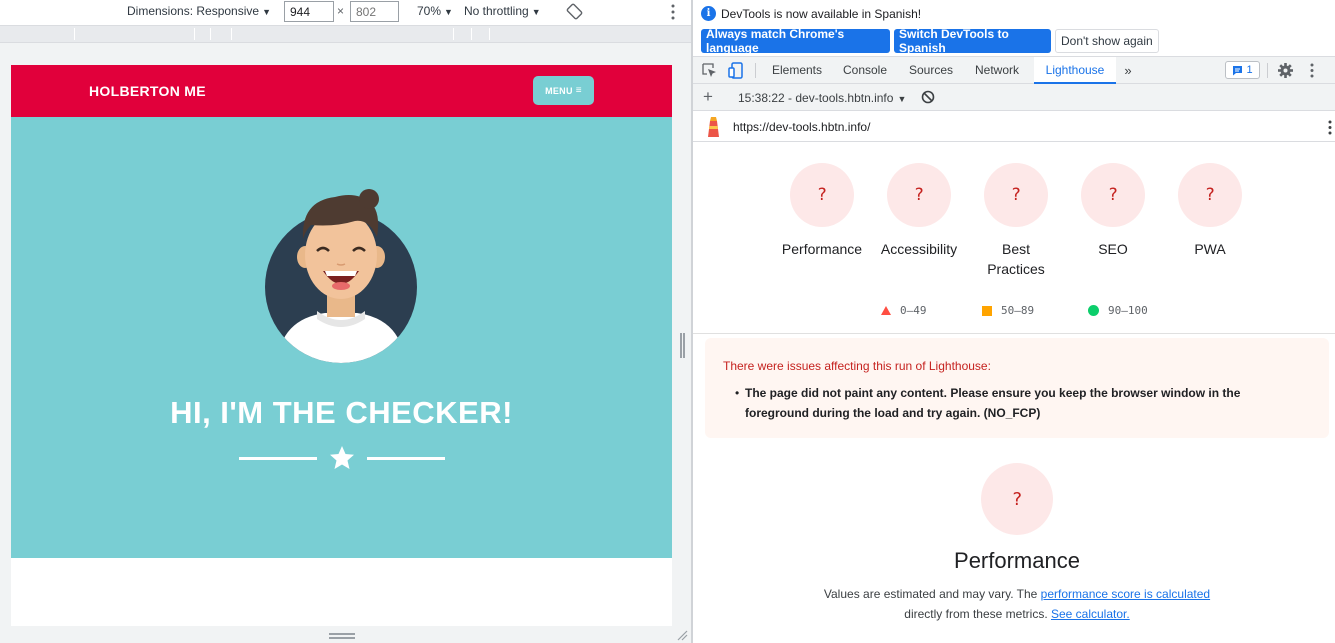 The height and width of the screenshot is (643, 1335). I want to click on legend-average-range: 50–89, so click(1018, 310).